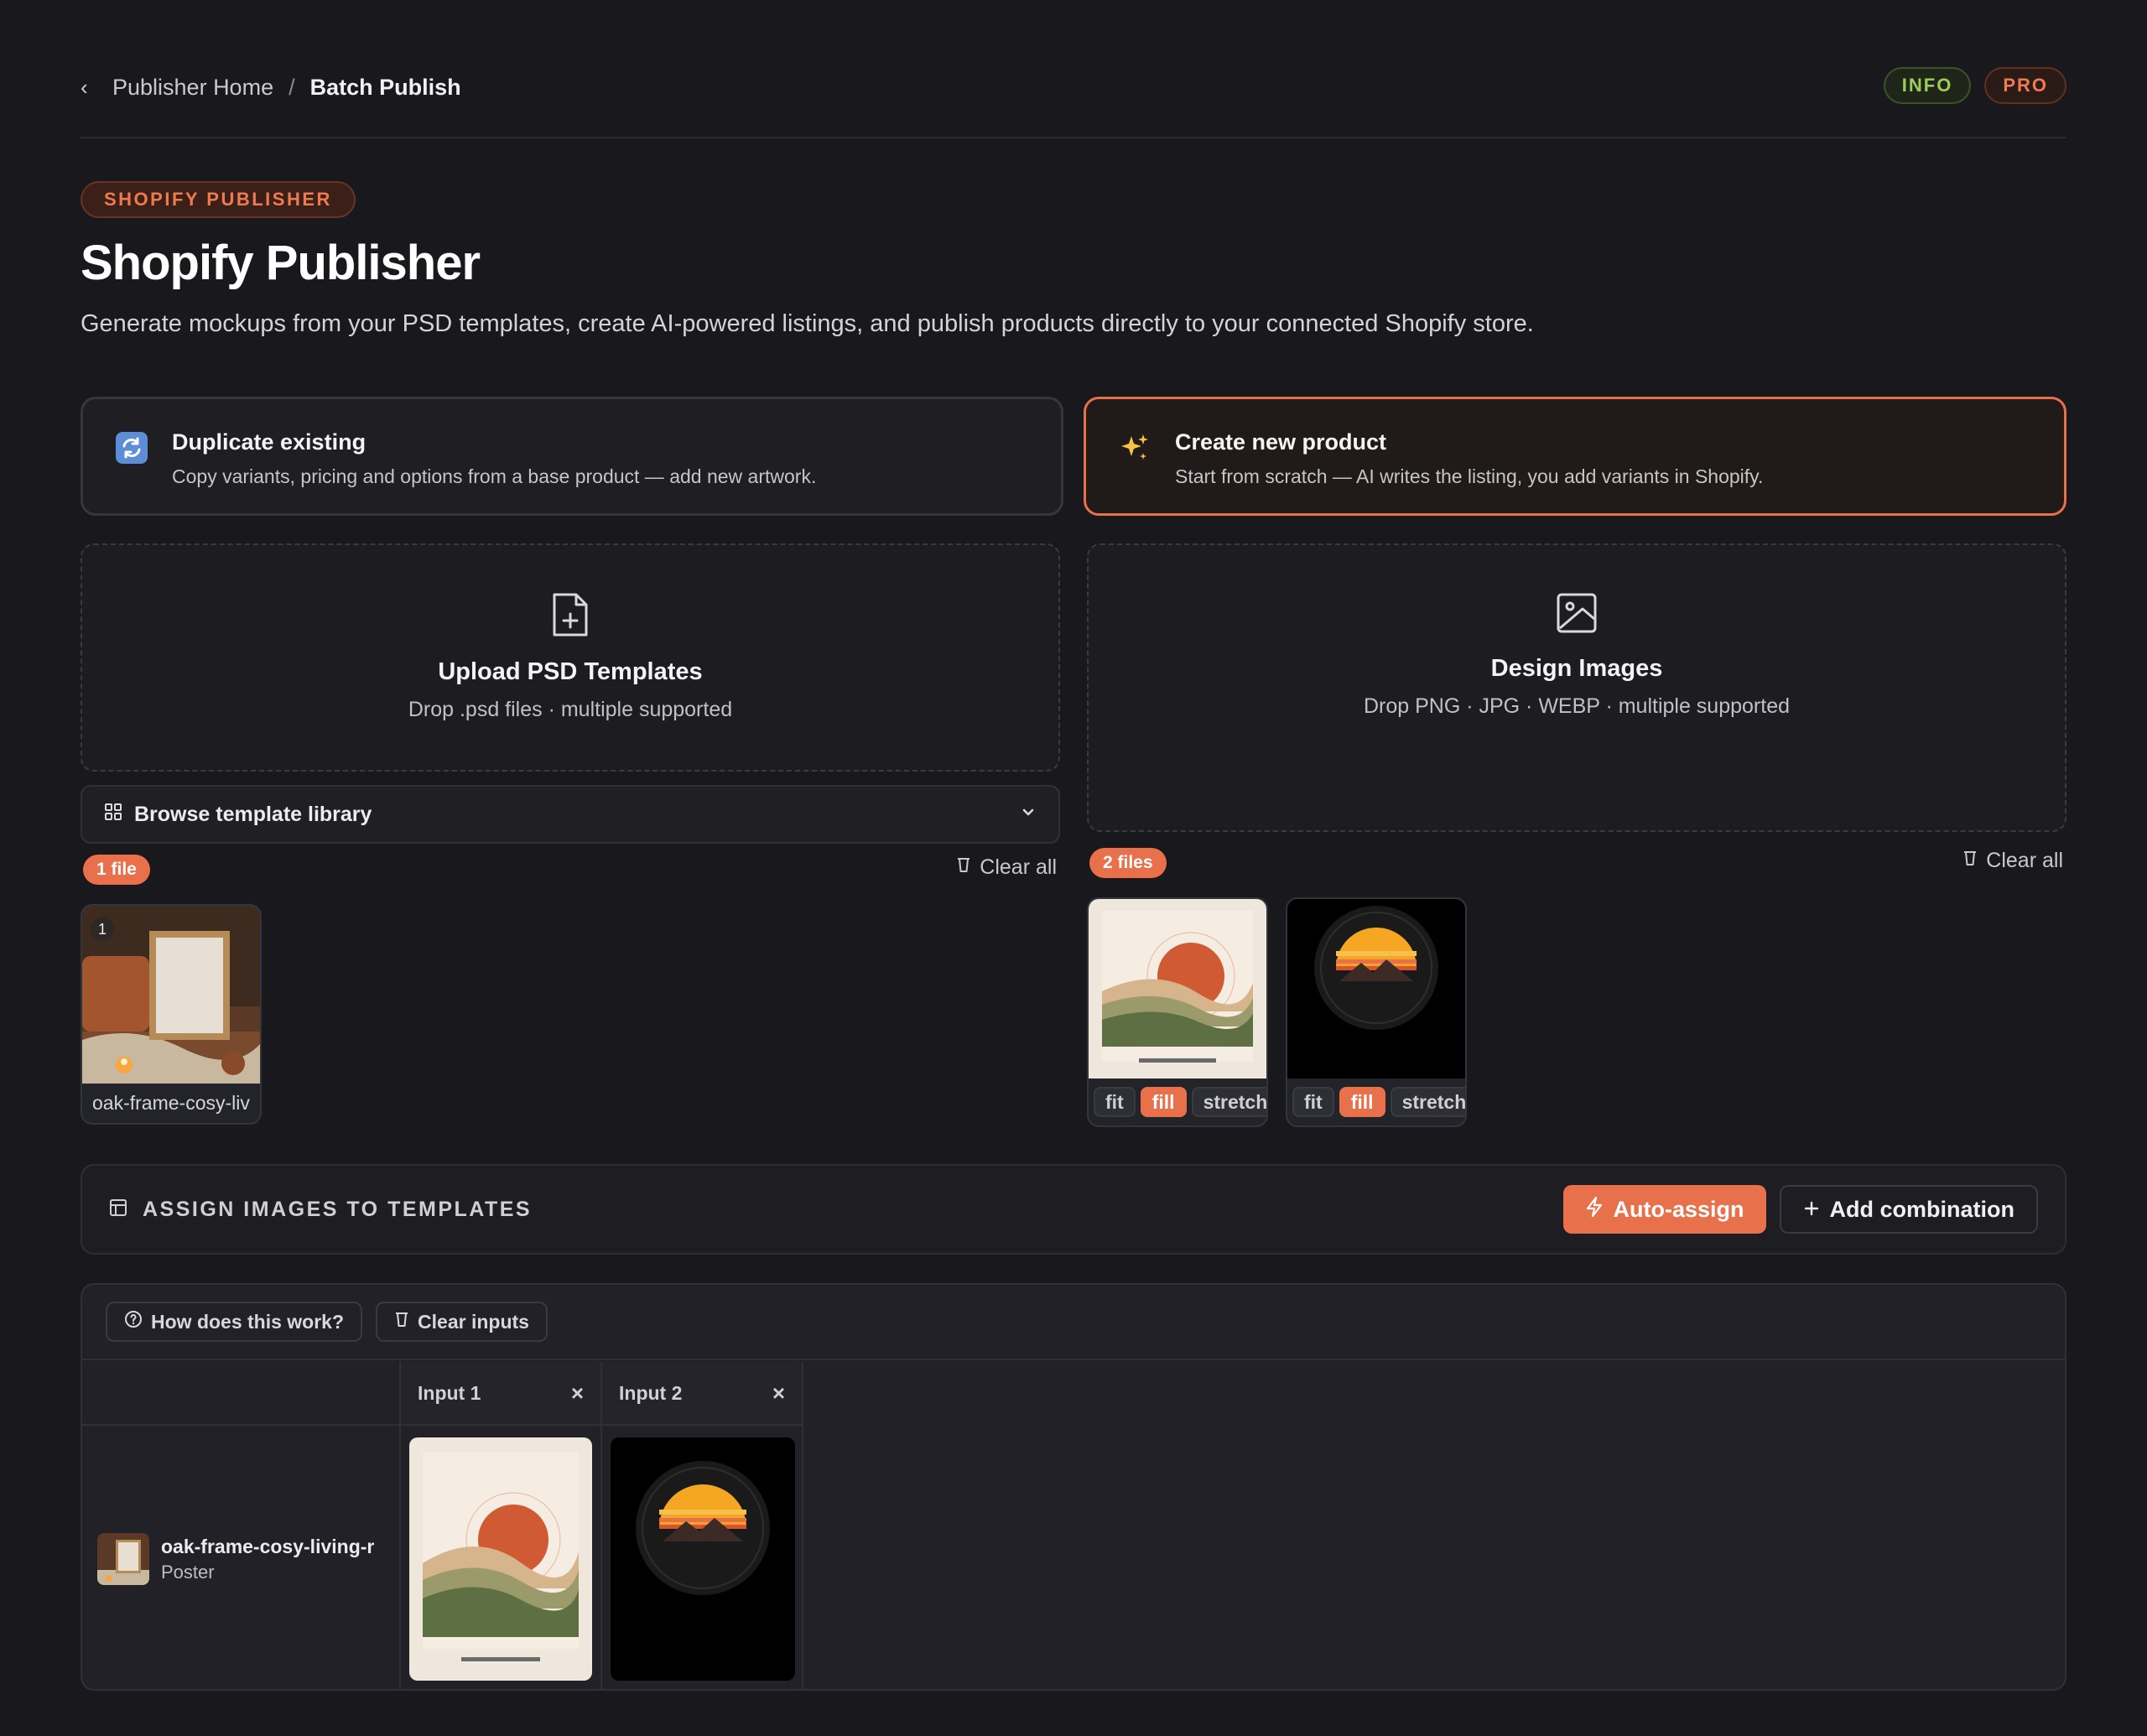 Image resolution: width=2147 pixels, height=1736 pixels. I want to click on psd-dropzone-title: Upload PSD Templates, so click(570, 672).